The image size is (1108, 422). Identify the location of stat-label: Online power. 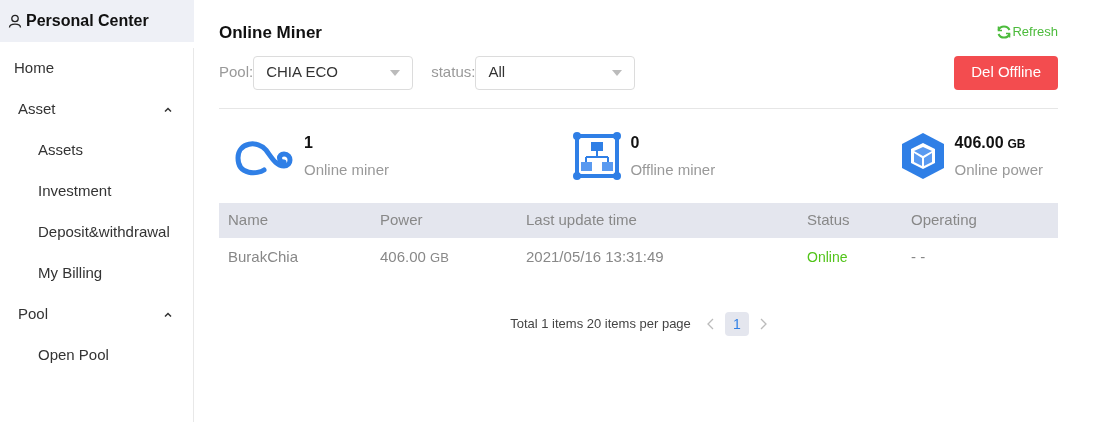
(998, 169).